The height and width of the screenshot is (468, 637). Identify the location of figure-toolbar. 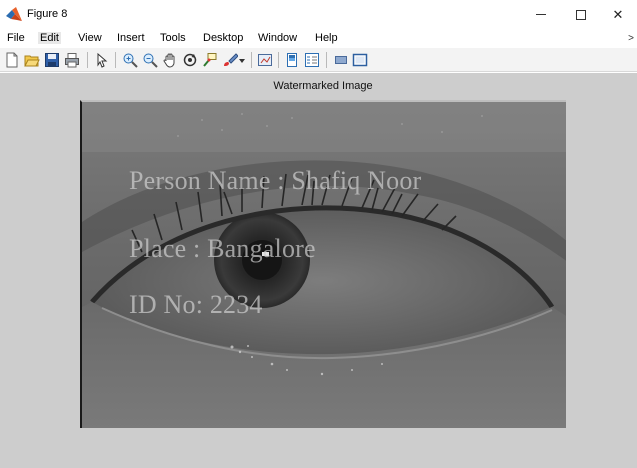
(318, 60).